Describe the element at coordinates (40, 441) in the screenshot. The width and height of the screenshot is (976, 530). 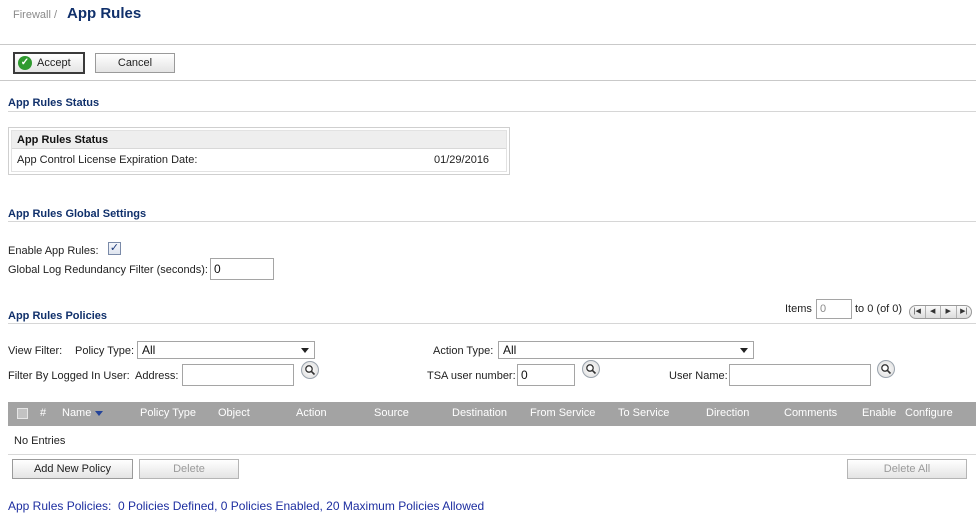
I see `empty-table-message: No Entries` at that location.